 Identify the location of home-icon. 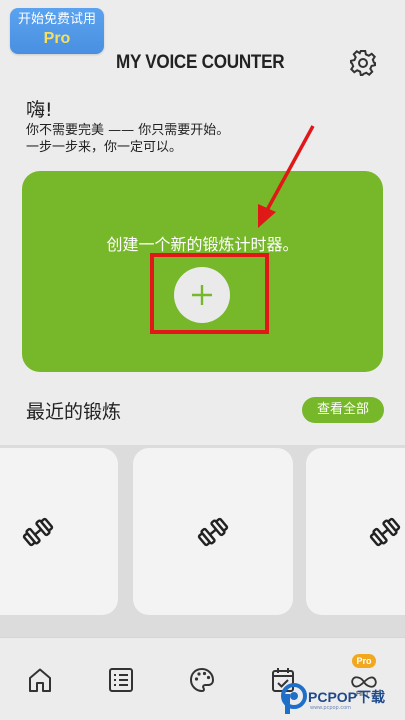
(40, 680).